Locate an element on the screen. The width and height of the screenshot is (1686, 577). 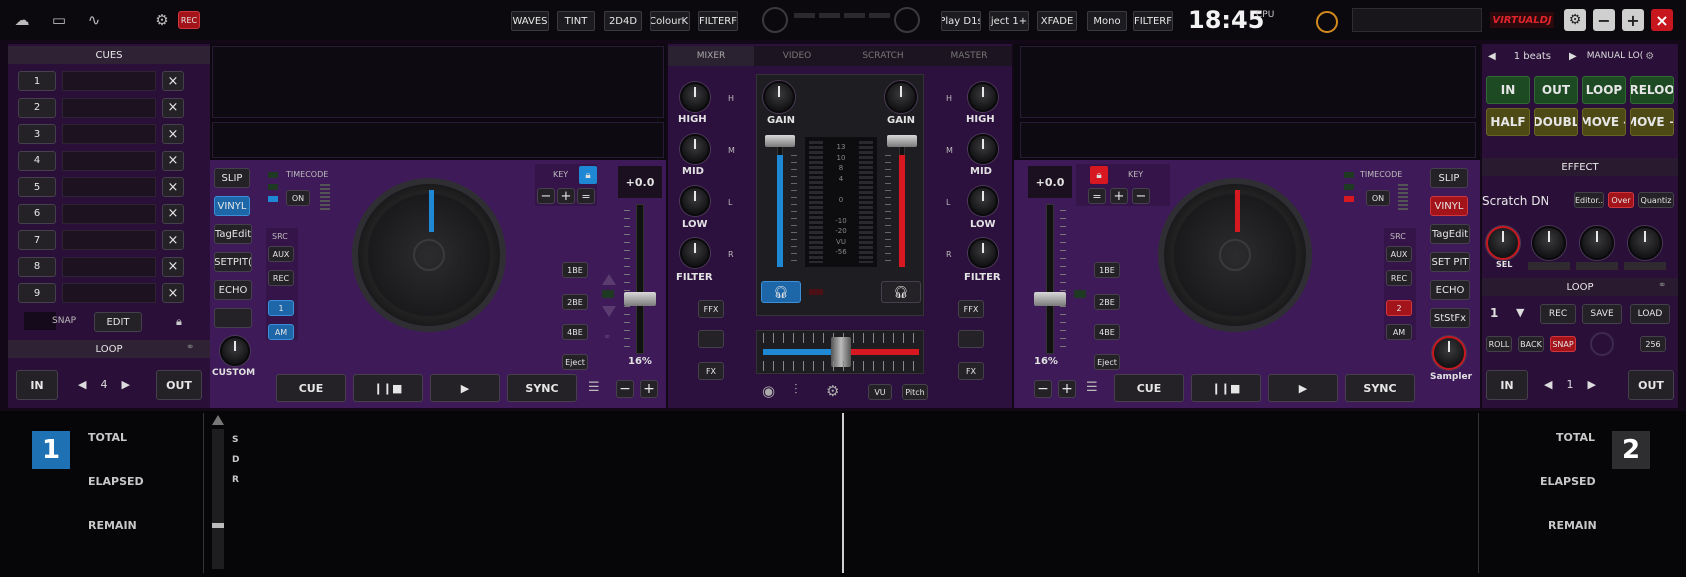
deck2-play-button: ▶ is located at coordinates (1303, 388).